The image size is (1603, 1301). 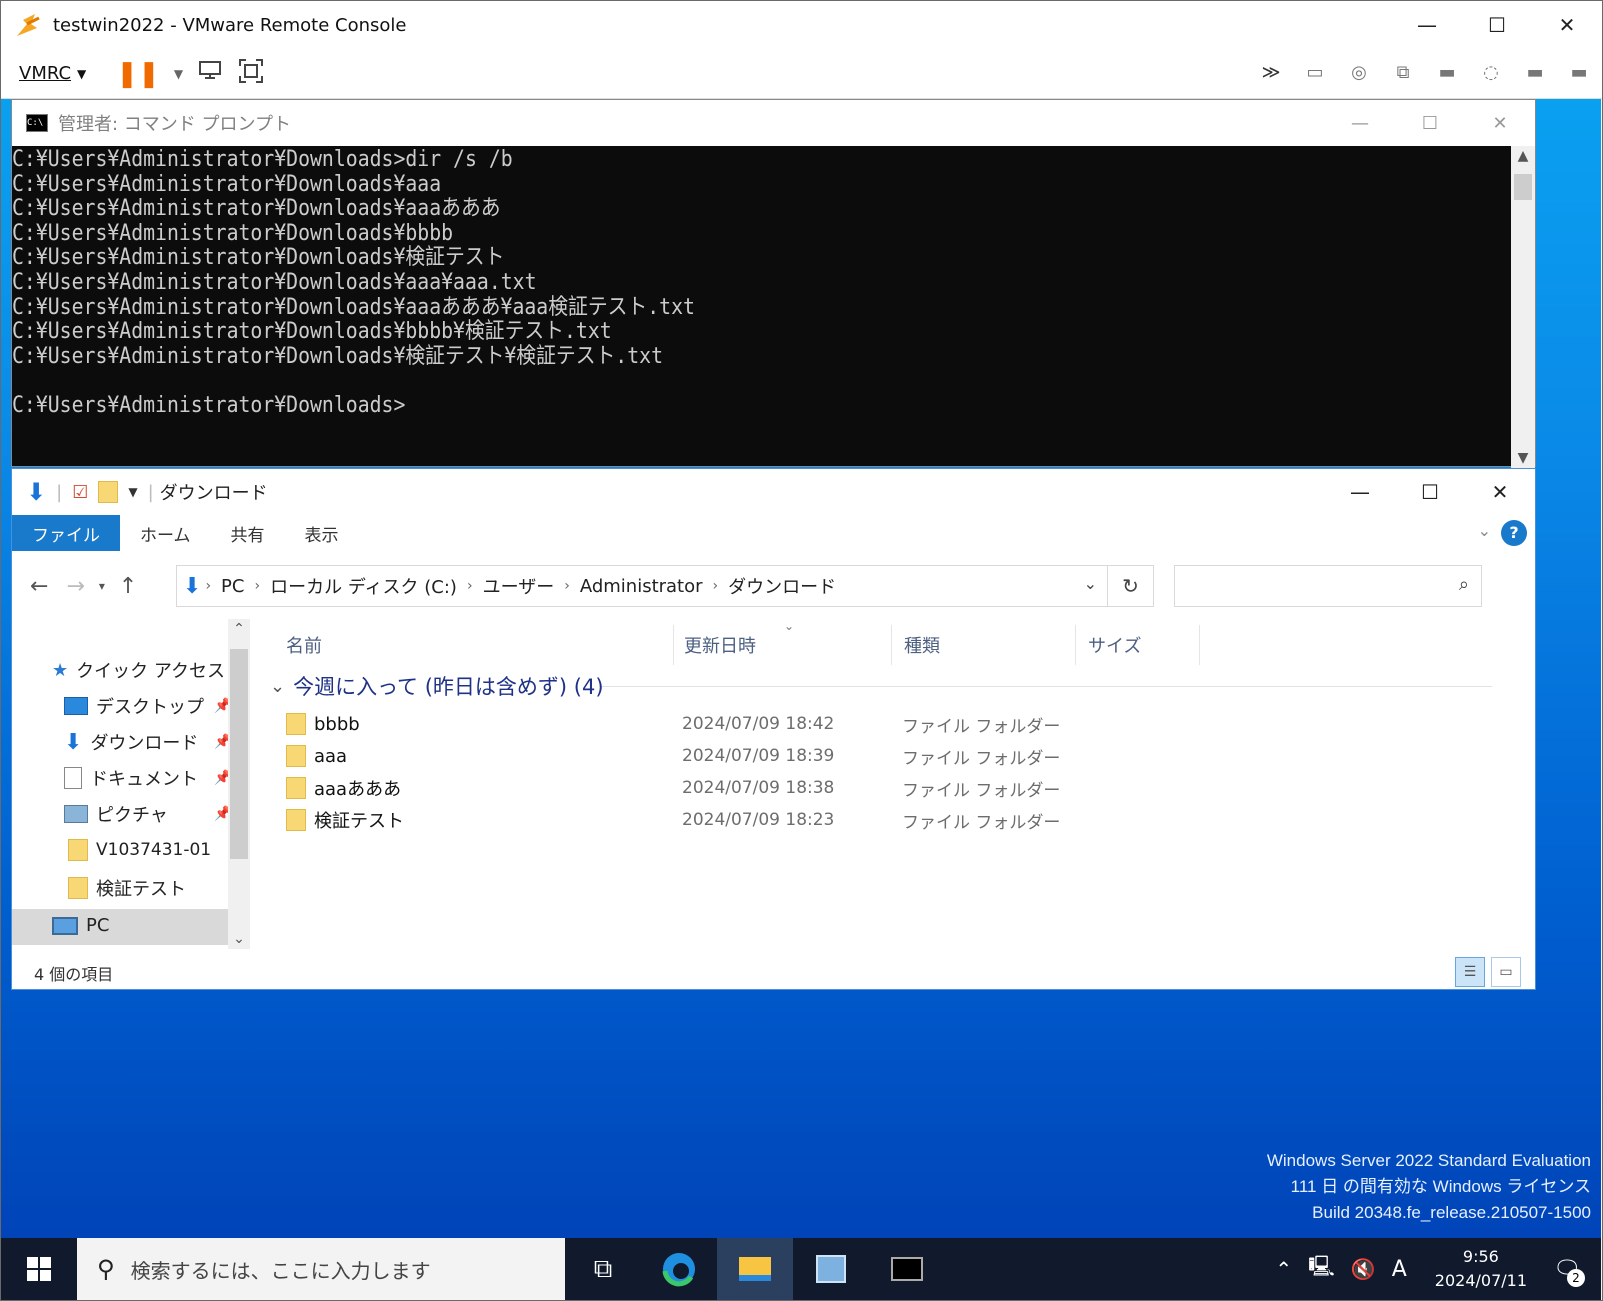 What do you see at coordinates (120, 927) in the screenshot?
I see `nav-pc-selected-row` at bounding box center [120, 927].